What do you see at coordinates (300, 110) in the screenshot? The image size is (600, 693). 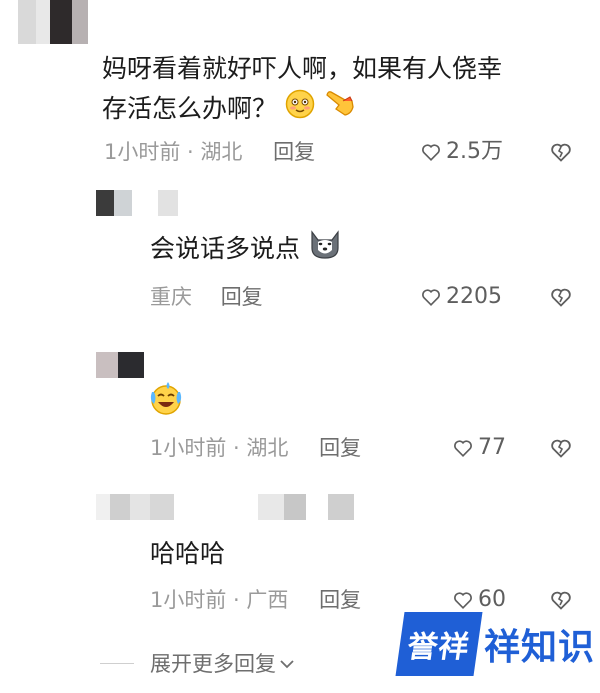 I see `blushing-emoji` at bounding box center [300, 110].